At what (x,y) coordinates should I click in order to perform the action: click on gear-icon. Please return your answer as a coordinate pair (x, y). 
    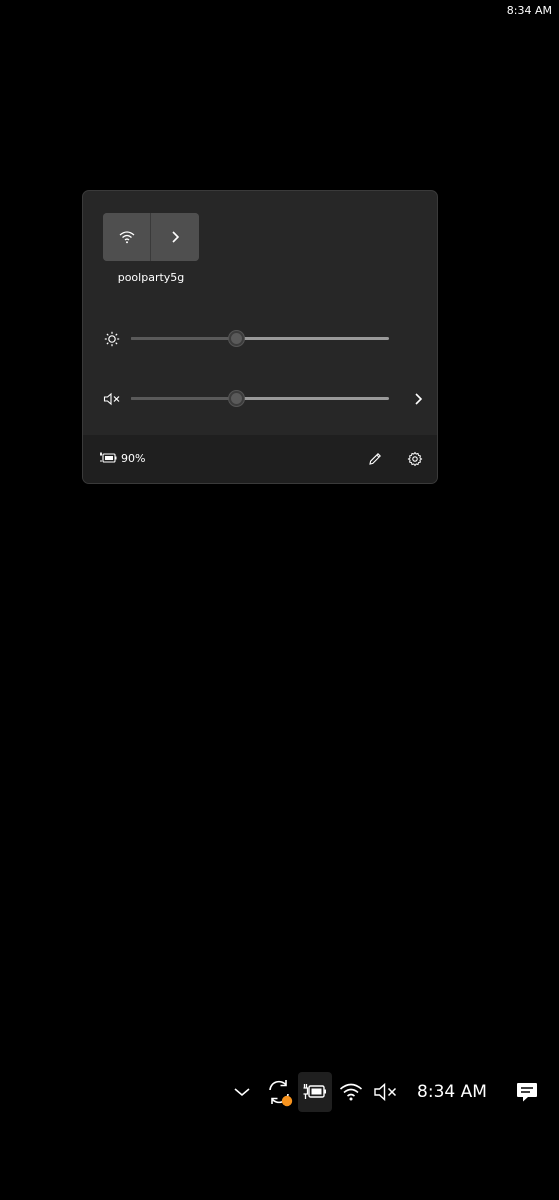
    Looking at the image, I should click on (415, 459).